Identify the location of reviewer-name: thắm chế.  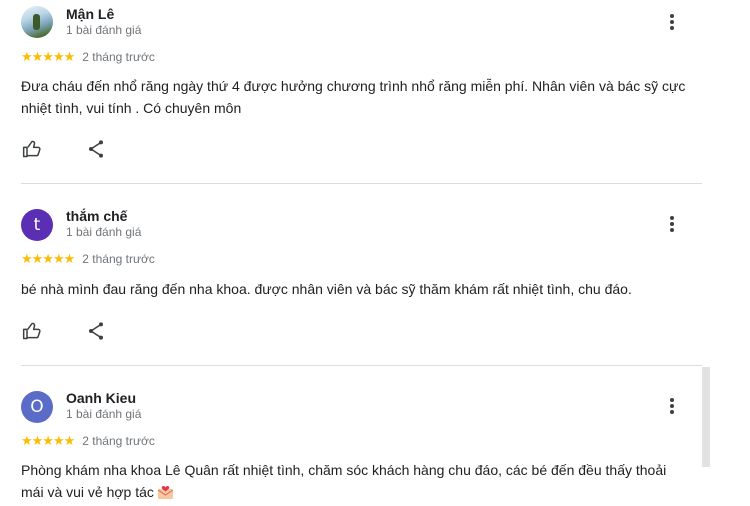
(96, 216).